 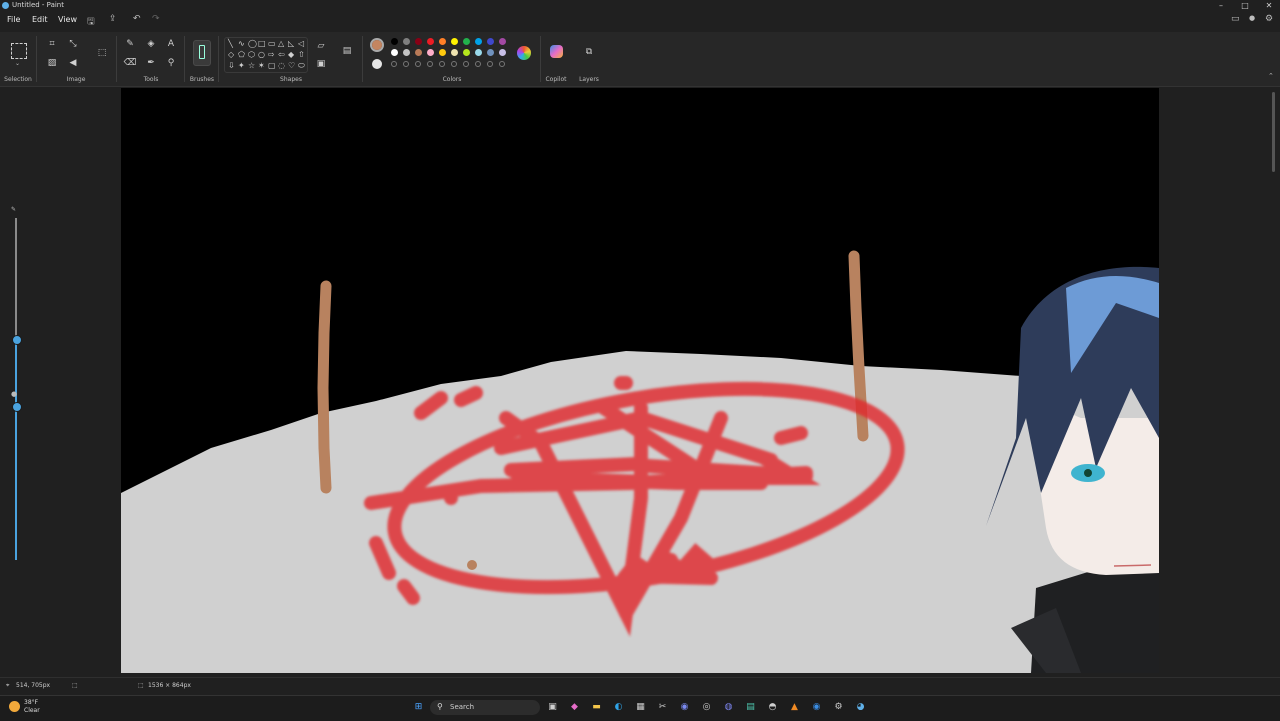 What do you see at coordinates (130, 63) in the screenshot?
I see `eraser-icon: ⌫` at bounding box center [130, 63].